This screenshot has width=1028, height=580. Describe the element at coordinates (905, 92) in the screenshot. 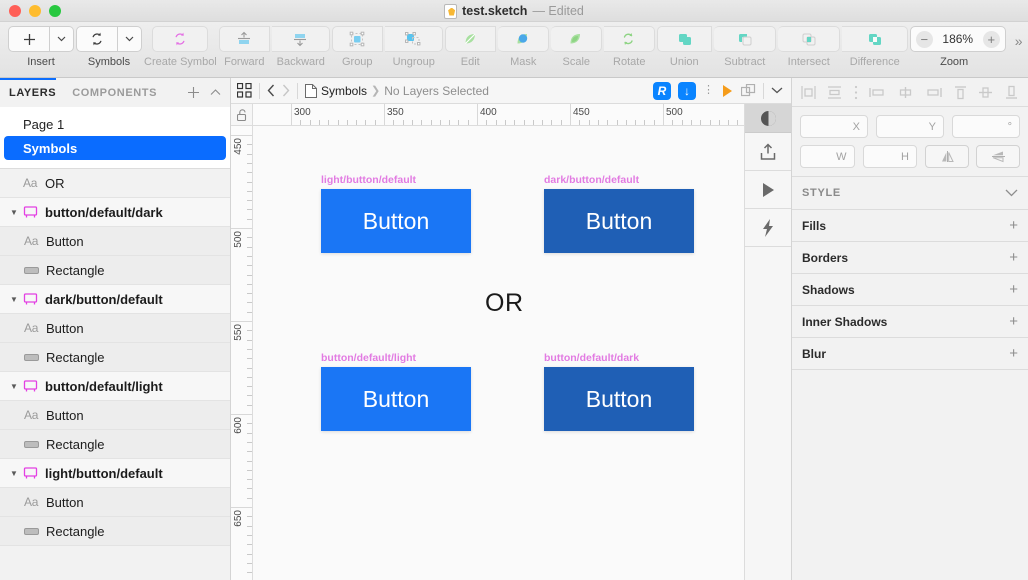

I see `align-middle-icon` at that location.